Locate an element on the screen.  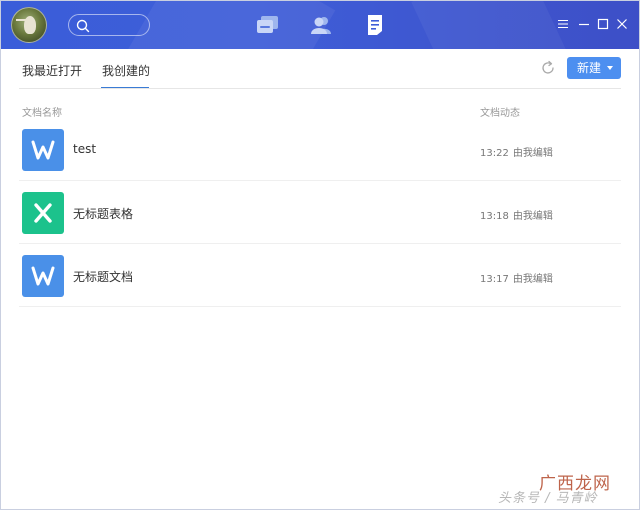
new-button: 新建 is located at coordinates (594, 68).